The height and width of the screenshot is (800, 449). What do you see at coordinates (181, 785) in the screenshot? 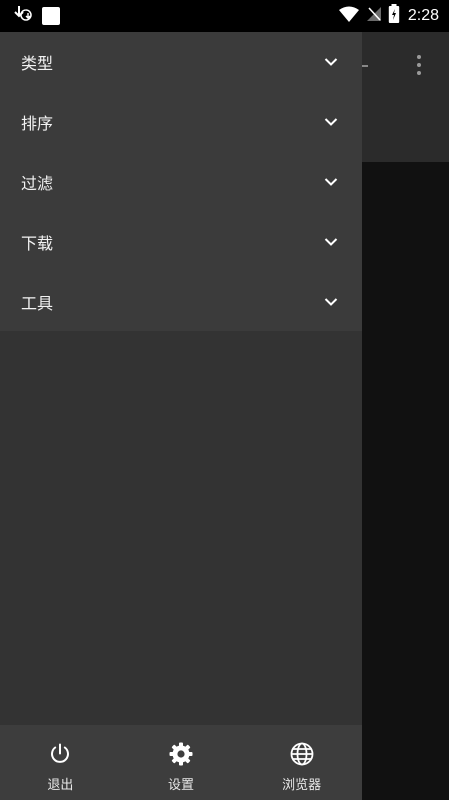
I see `settings-label: 设置` at bounding box center [181, 785].